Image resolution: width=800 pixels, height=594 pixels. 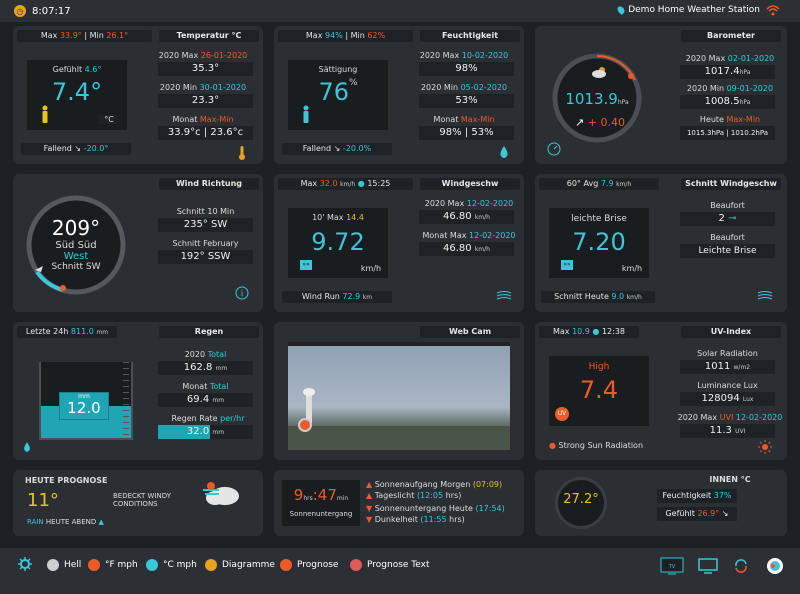 What do you see at coordinates (337, 149) in the screenshot?
I see `hum-trend: Fallend ↘ -20.0%` at bounding box center [337, 149].